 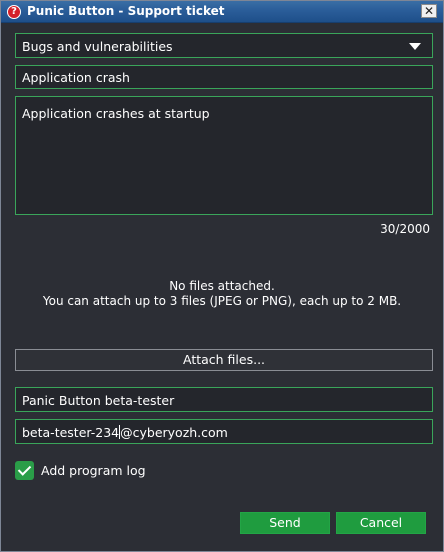 What do you see at coordinates (93, 470) in the screenshot?
I see `program-log-label: Add program log` at bounding box center [93, 470].